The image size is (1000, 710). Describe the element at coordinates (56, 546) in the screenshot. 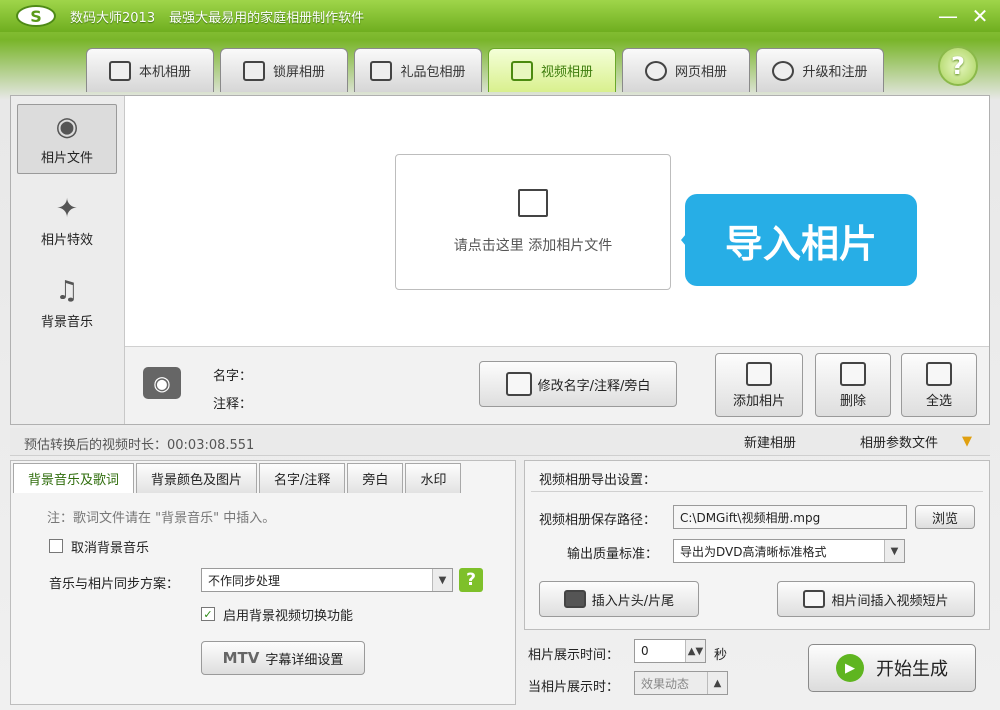

I see `cancel-music-checkbox` at that location.